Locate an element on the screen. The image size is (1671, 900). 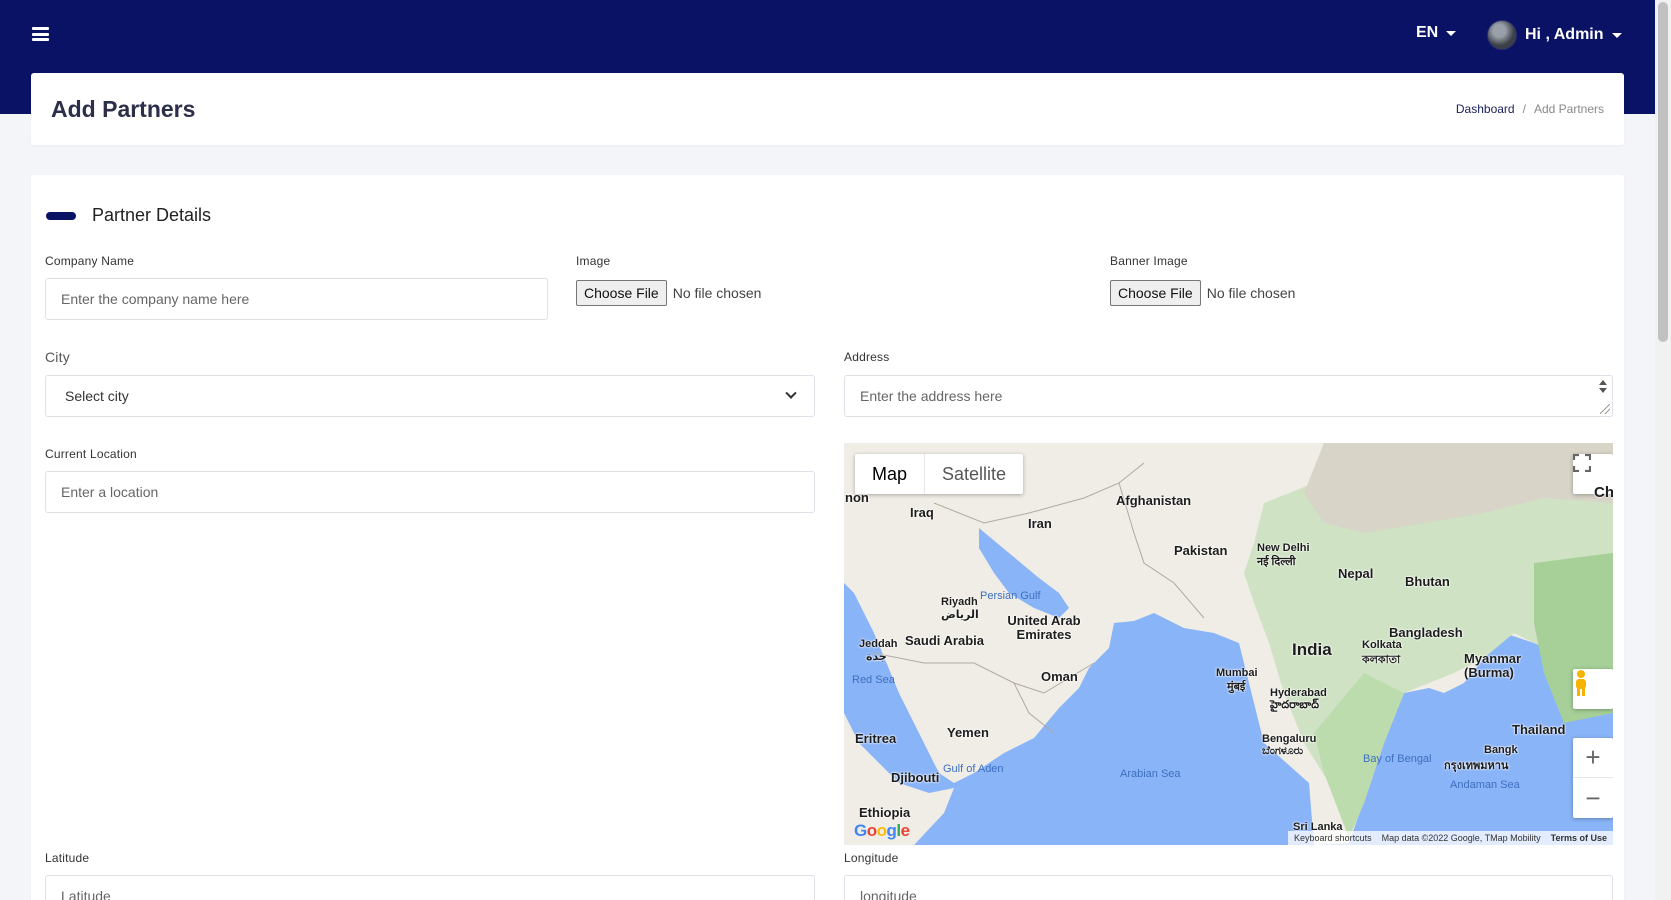
map-label: Ch is located at coordinates (1603, 492).